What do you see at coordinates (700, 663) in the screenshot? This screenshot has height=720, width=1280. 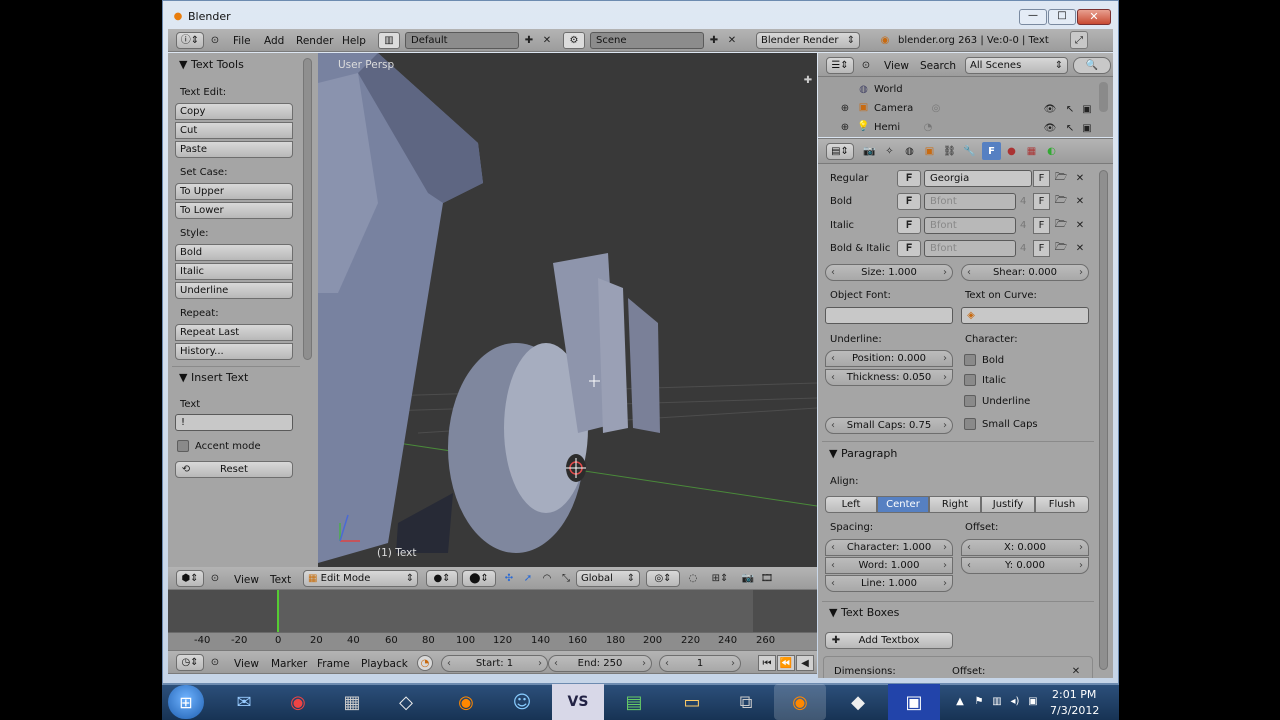 I see `current-frame-field: 1` at bounding box center [700, 663].